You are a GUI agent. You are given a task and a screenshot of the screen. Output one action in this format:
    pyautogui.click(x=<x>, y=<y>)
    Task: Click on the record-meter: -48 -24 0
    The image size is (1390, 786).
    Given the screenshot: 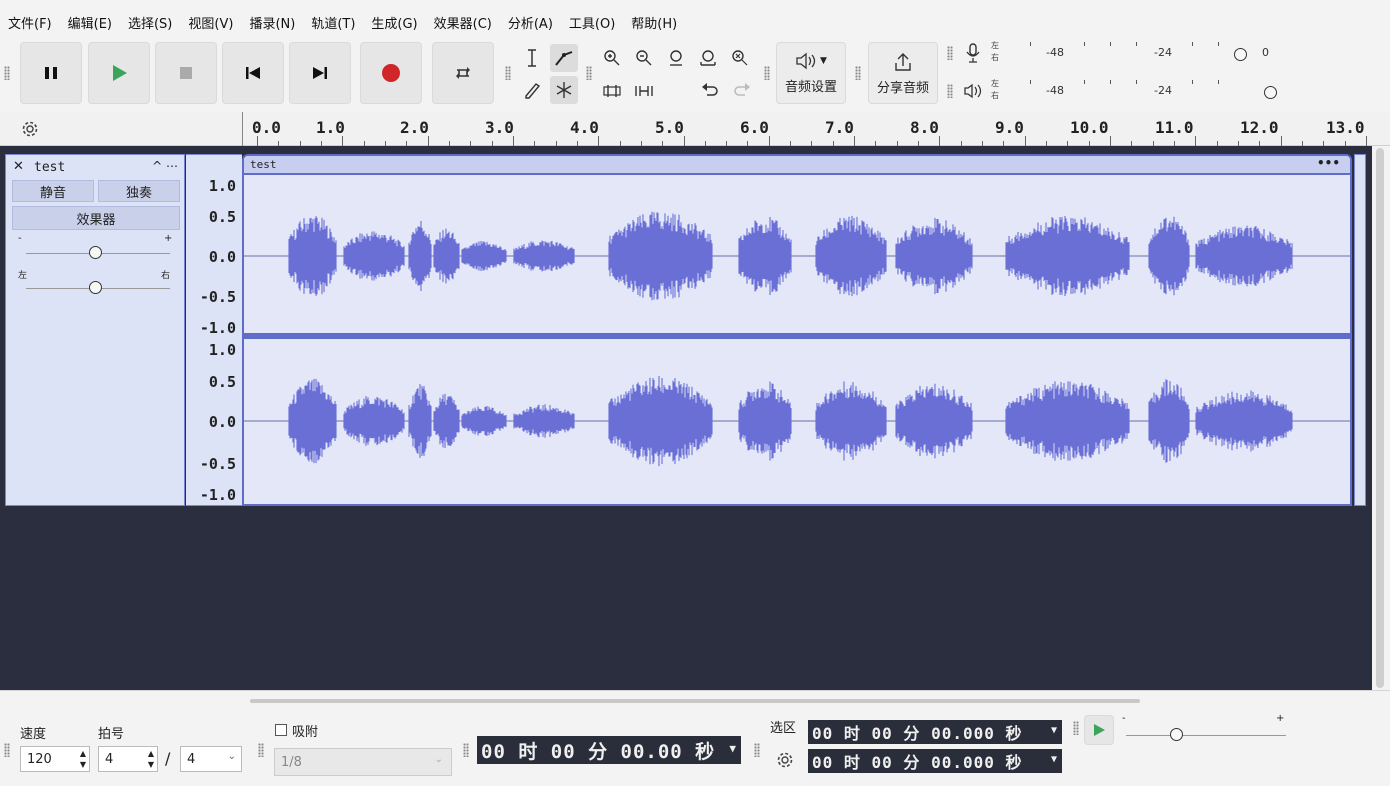 What is the action you would take?
    pyautogui.click(x=1143, y=55)
    